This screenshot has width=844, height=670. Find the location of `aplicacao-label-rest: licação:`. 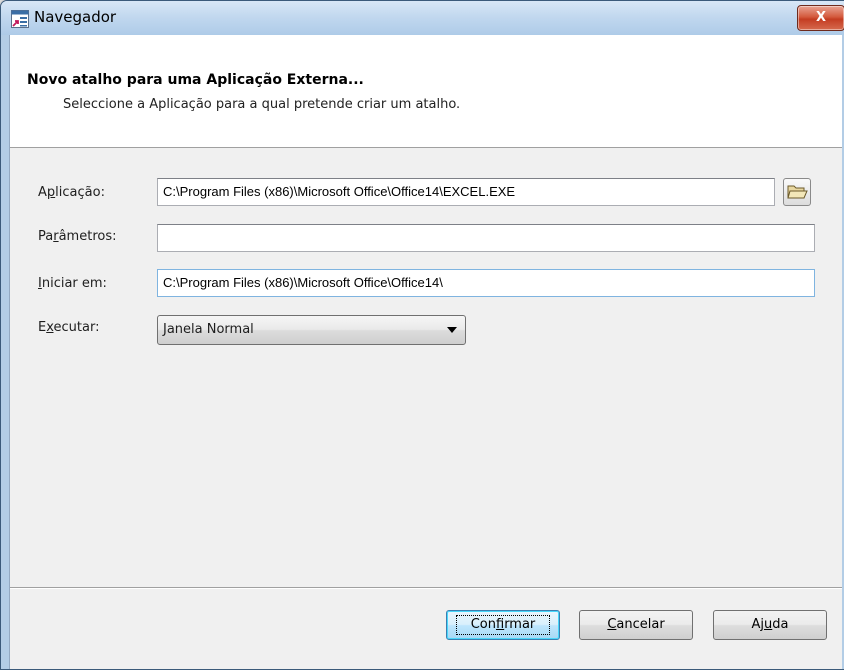

aplicacao-label-rest: licação: is located at coordinates (80, 192).